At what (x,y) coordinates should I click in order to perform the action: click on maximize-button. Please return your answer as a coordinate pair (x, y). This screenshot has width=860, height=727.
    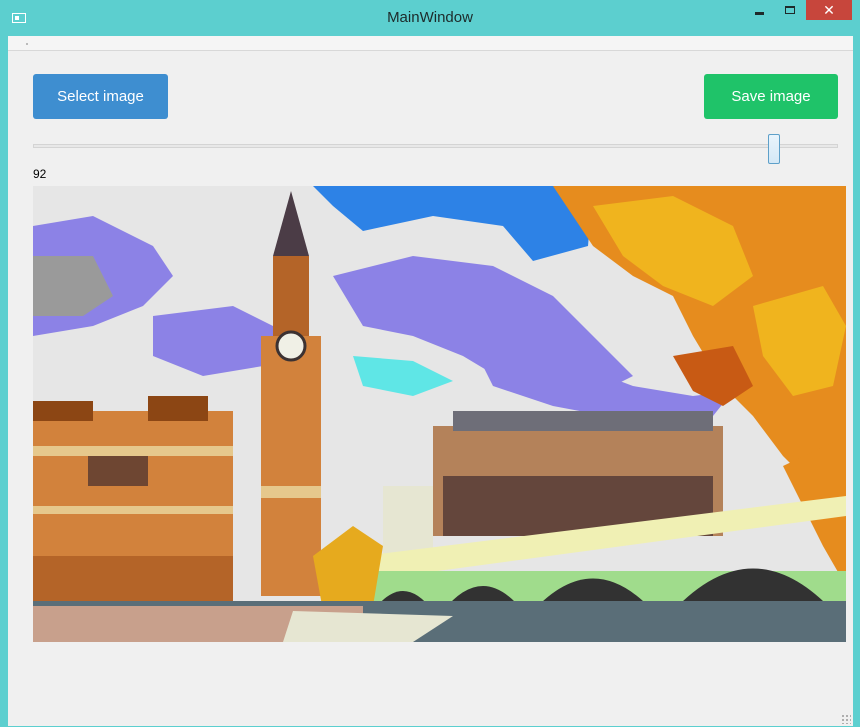
    Looking at the image, I should click on (790, 10).